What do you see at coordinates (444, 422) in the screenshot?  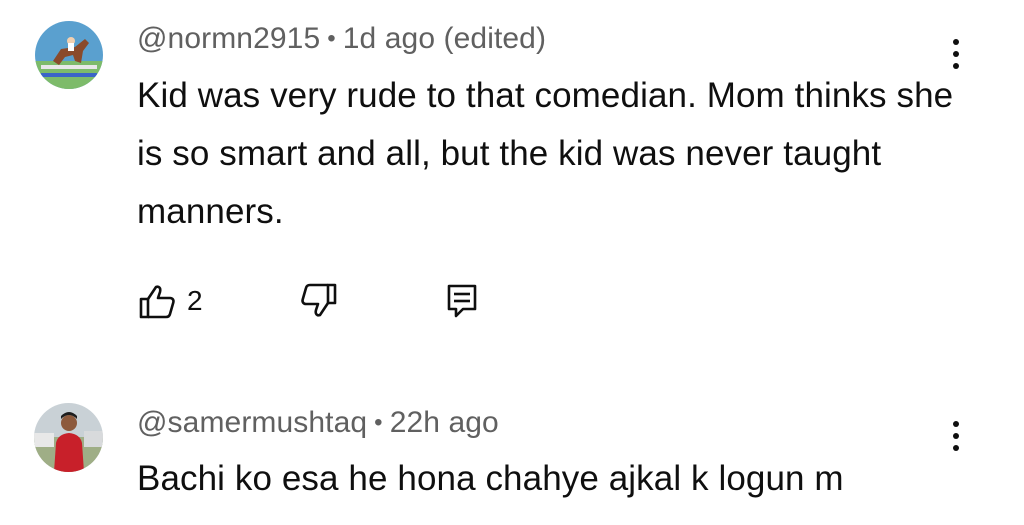 I see `comment-timestamp: 22h ago` at bounding box center [444, 422].